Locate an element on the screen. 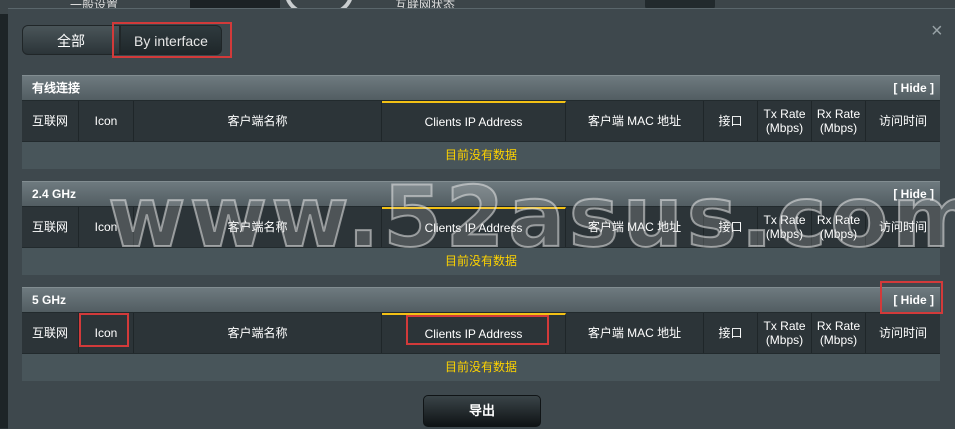  background-edge is located at coordinates (4, 221).